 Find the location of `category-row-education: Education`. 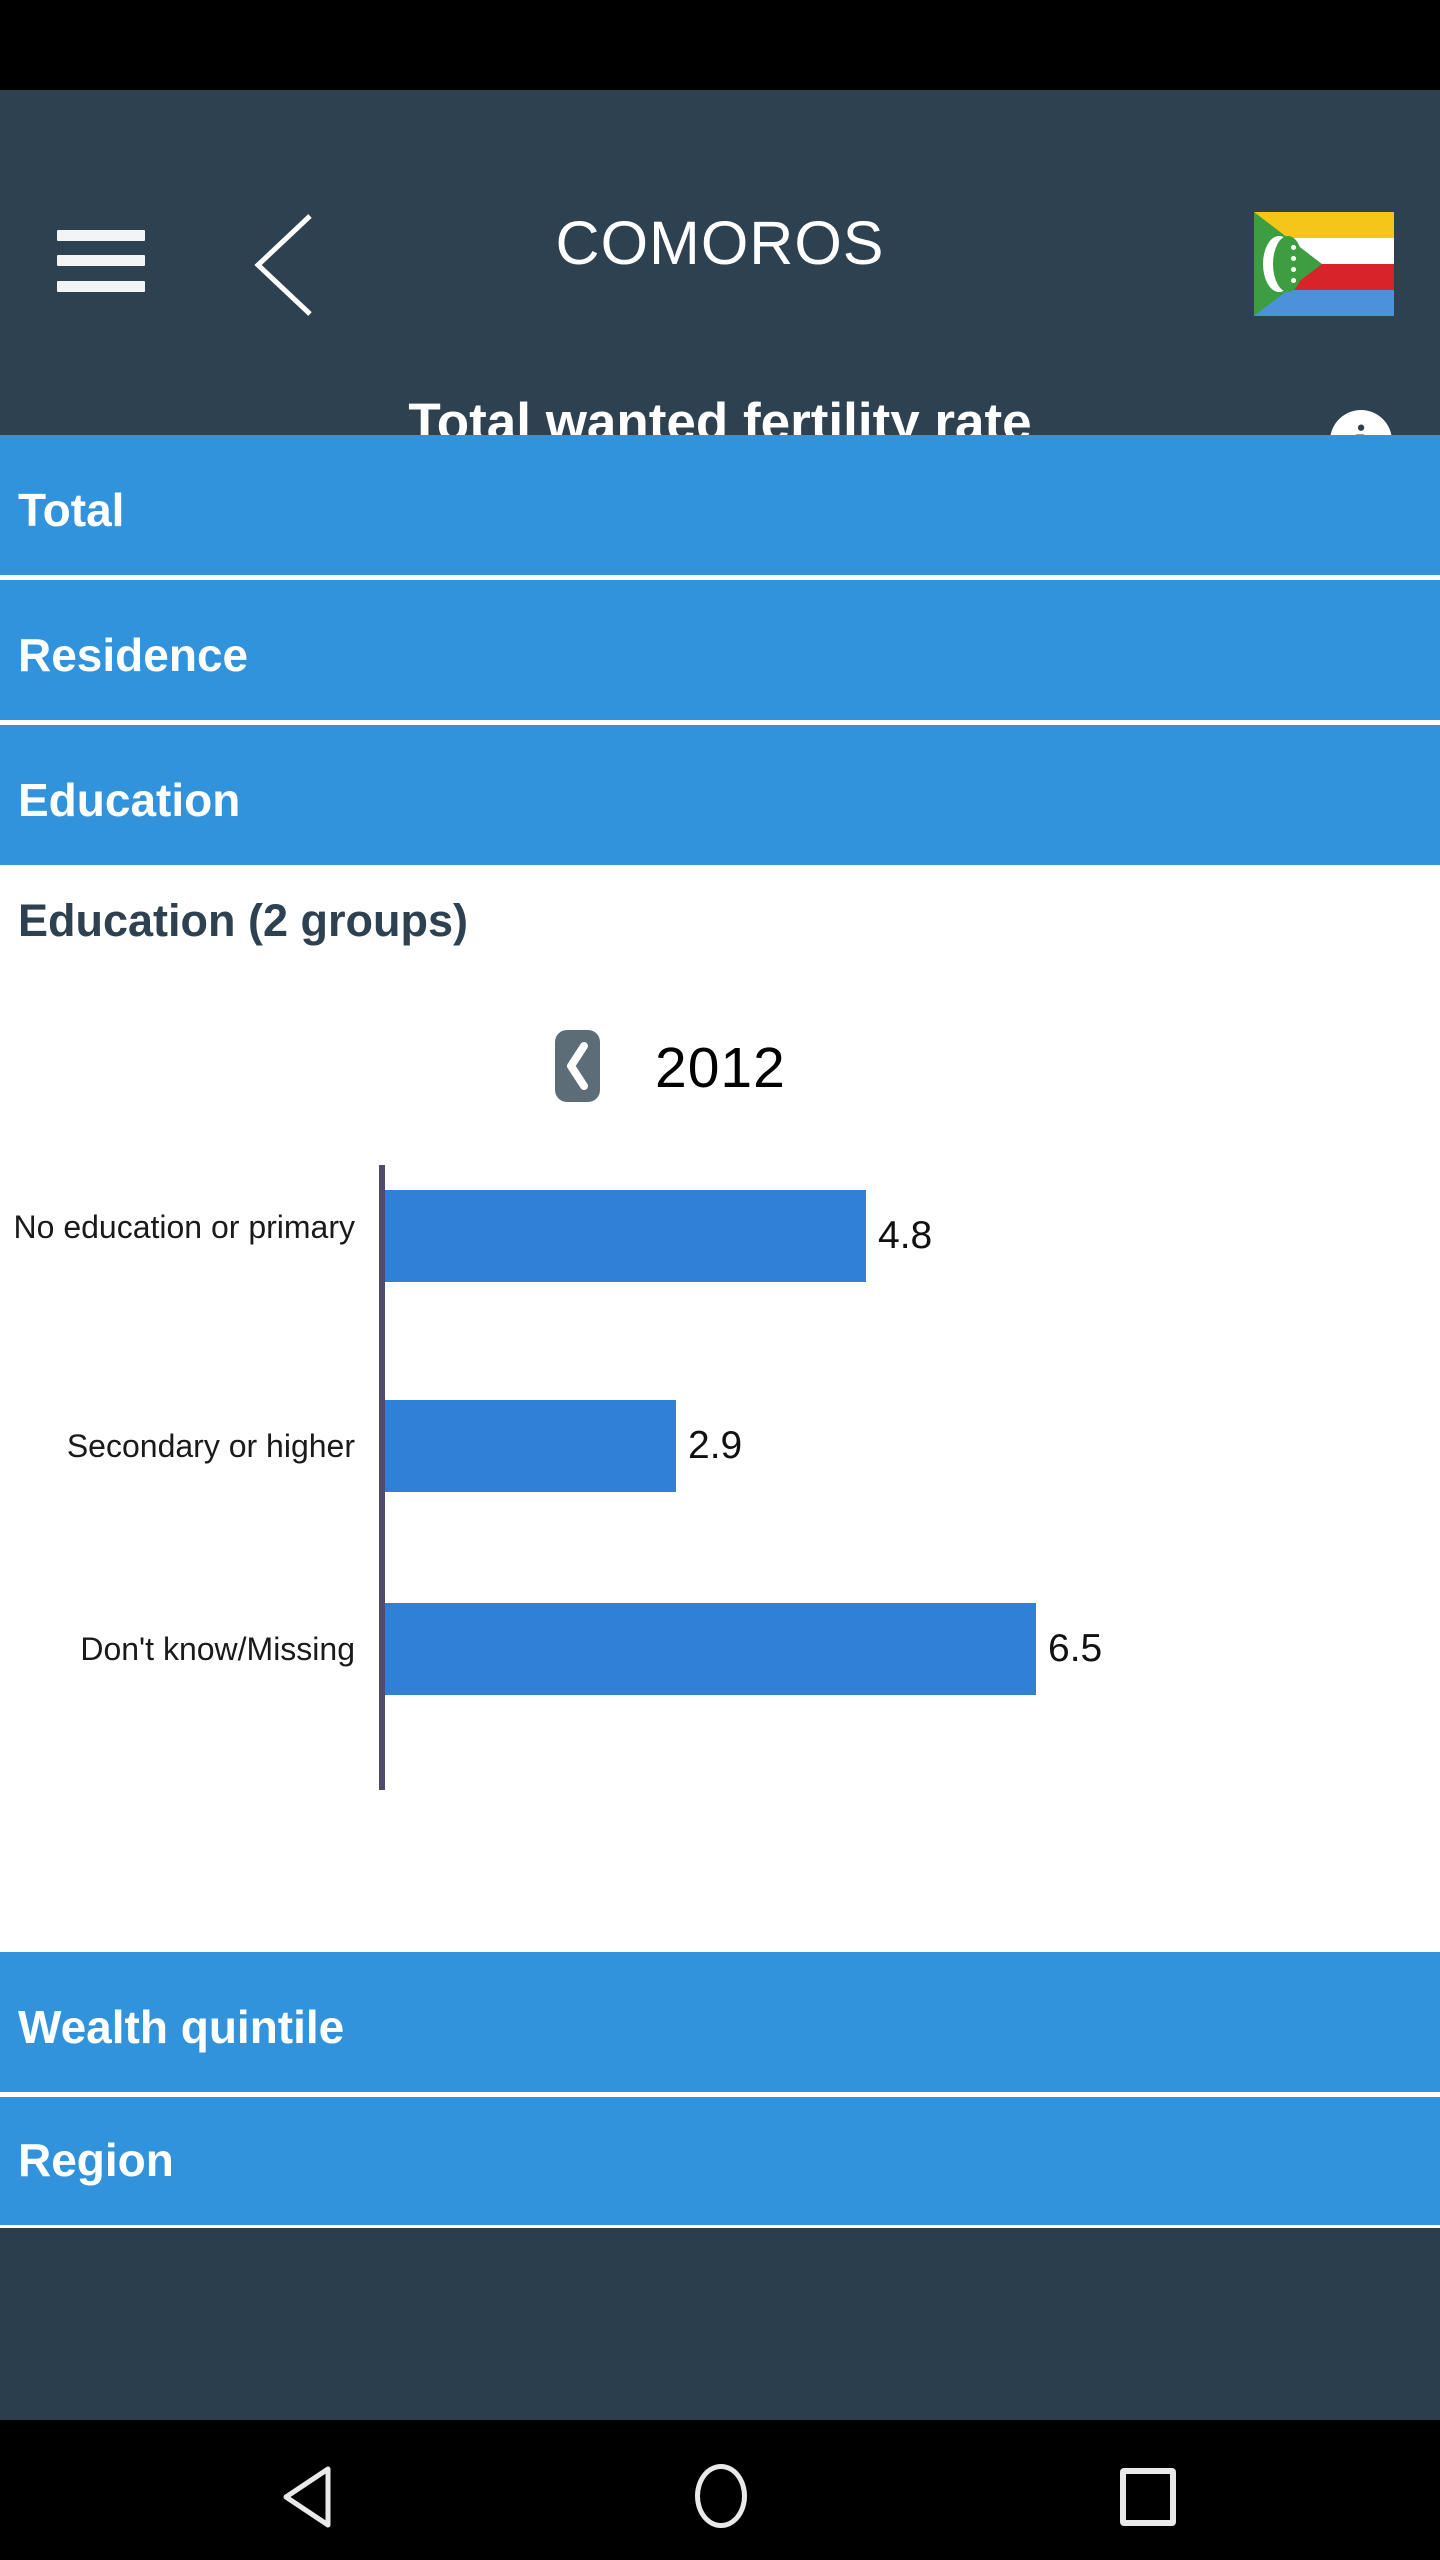

category-row-education: Education is located at coordinates (720, 795).